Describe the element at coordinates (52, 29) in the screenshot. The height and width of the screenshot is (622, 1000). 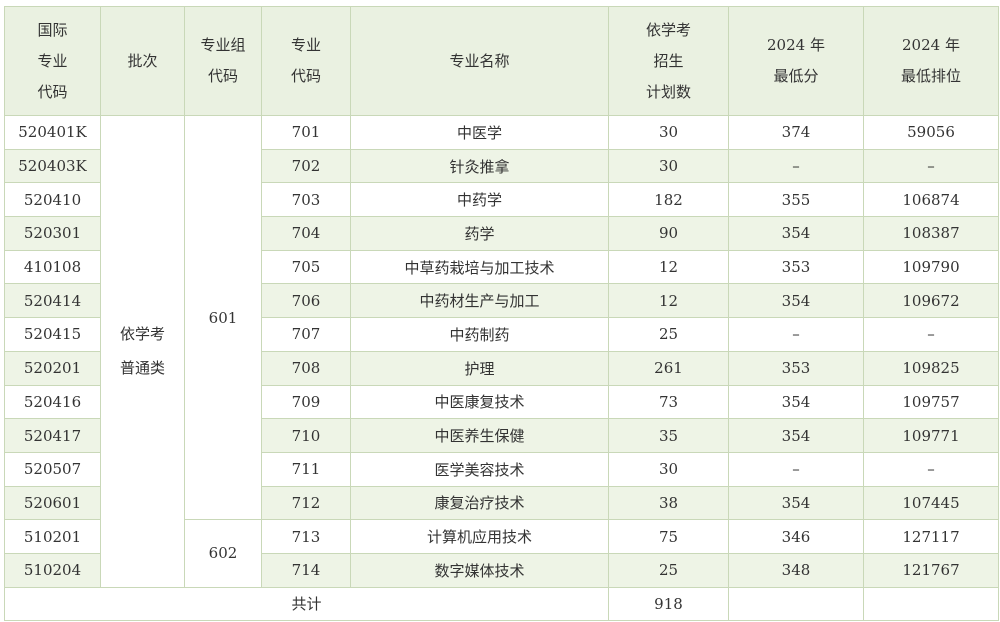
I see `header-line: 国际` at that location.